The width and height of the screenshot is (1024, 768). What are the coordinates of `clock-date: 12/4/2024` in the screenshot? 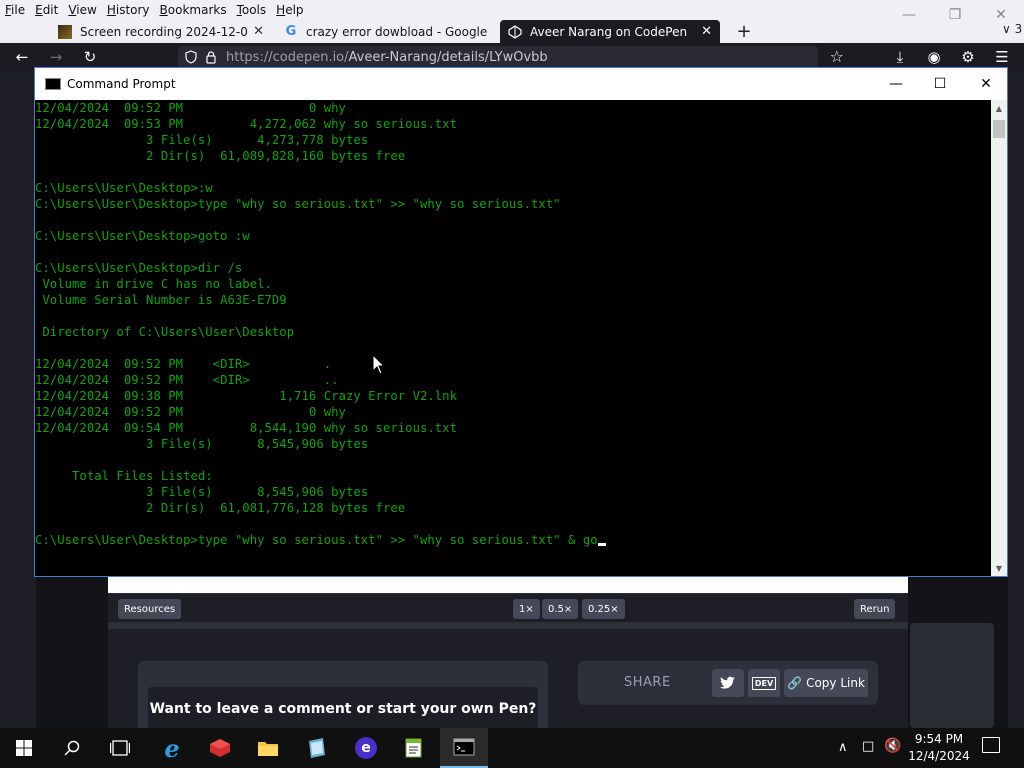 It's located at (939, 756).